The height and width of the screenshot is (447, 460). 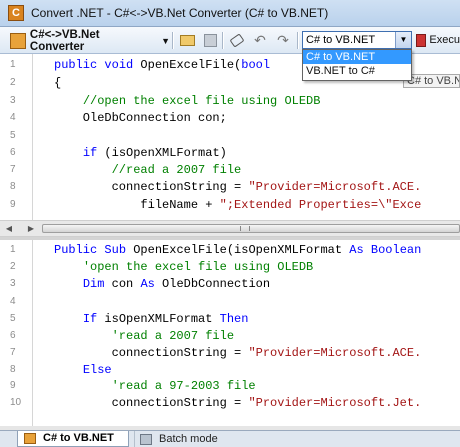 I want to click on redo-icon: ↷, so click(x=283, y=40).